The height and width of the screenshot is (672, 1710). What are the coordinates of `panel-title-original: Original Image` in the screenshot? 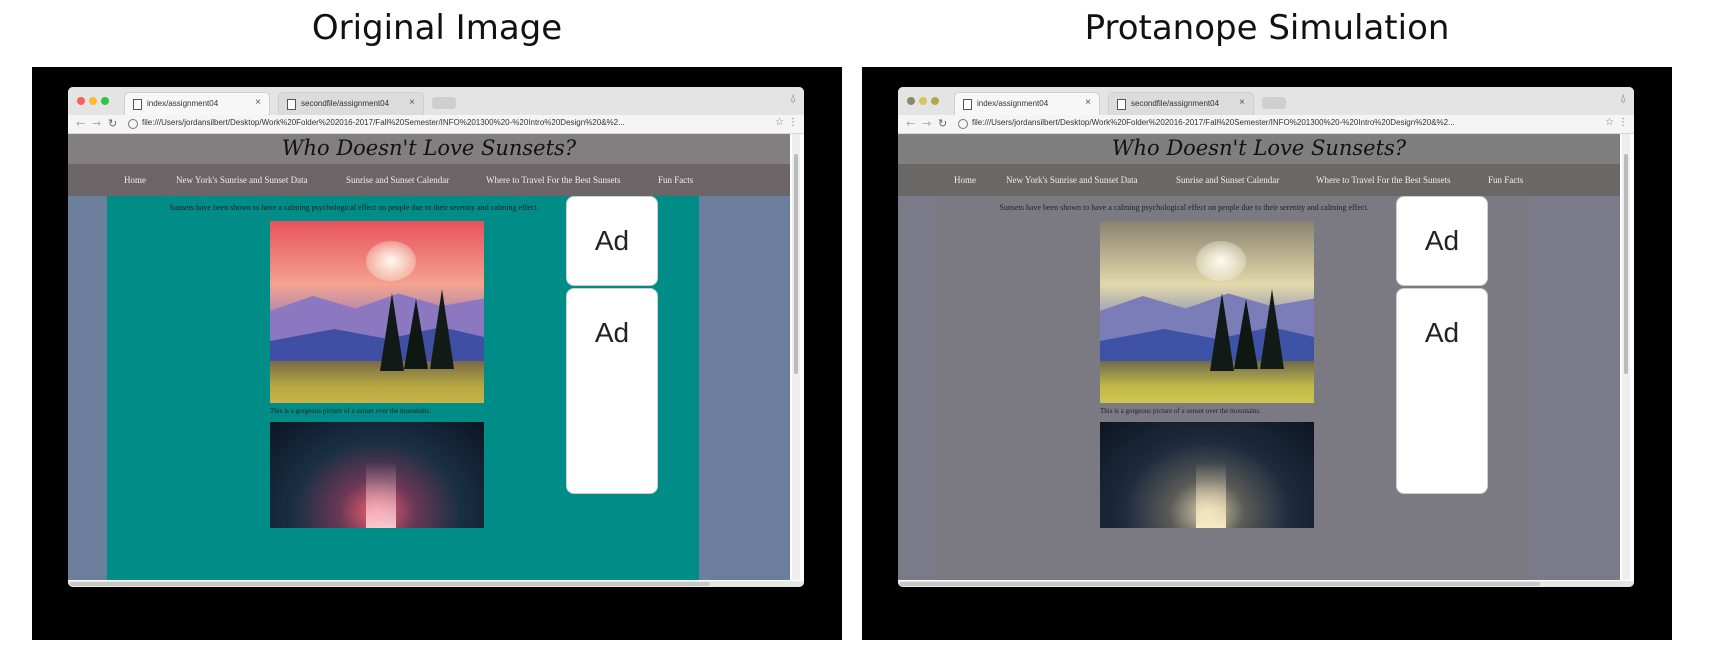 It's located at (437, 28).